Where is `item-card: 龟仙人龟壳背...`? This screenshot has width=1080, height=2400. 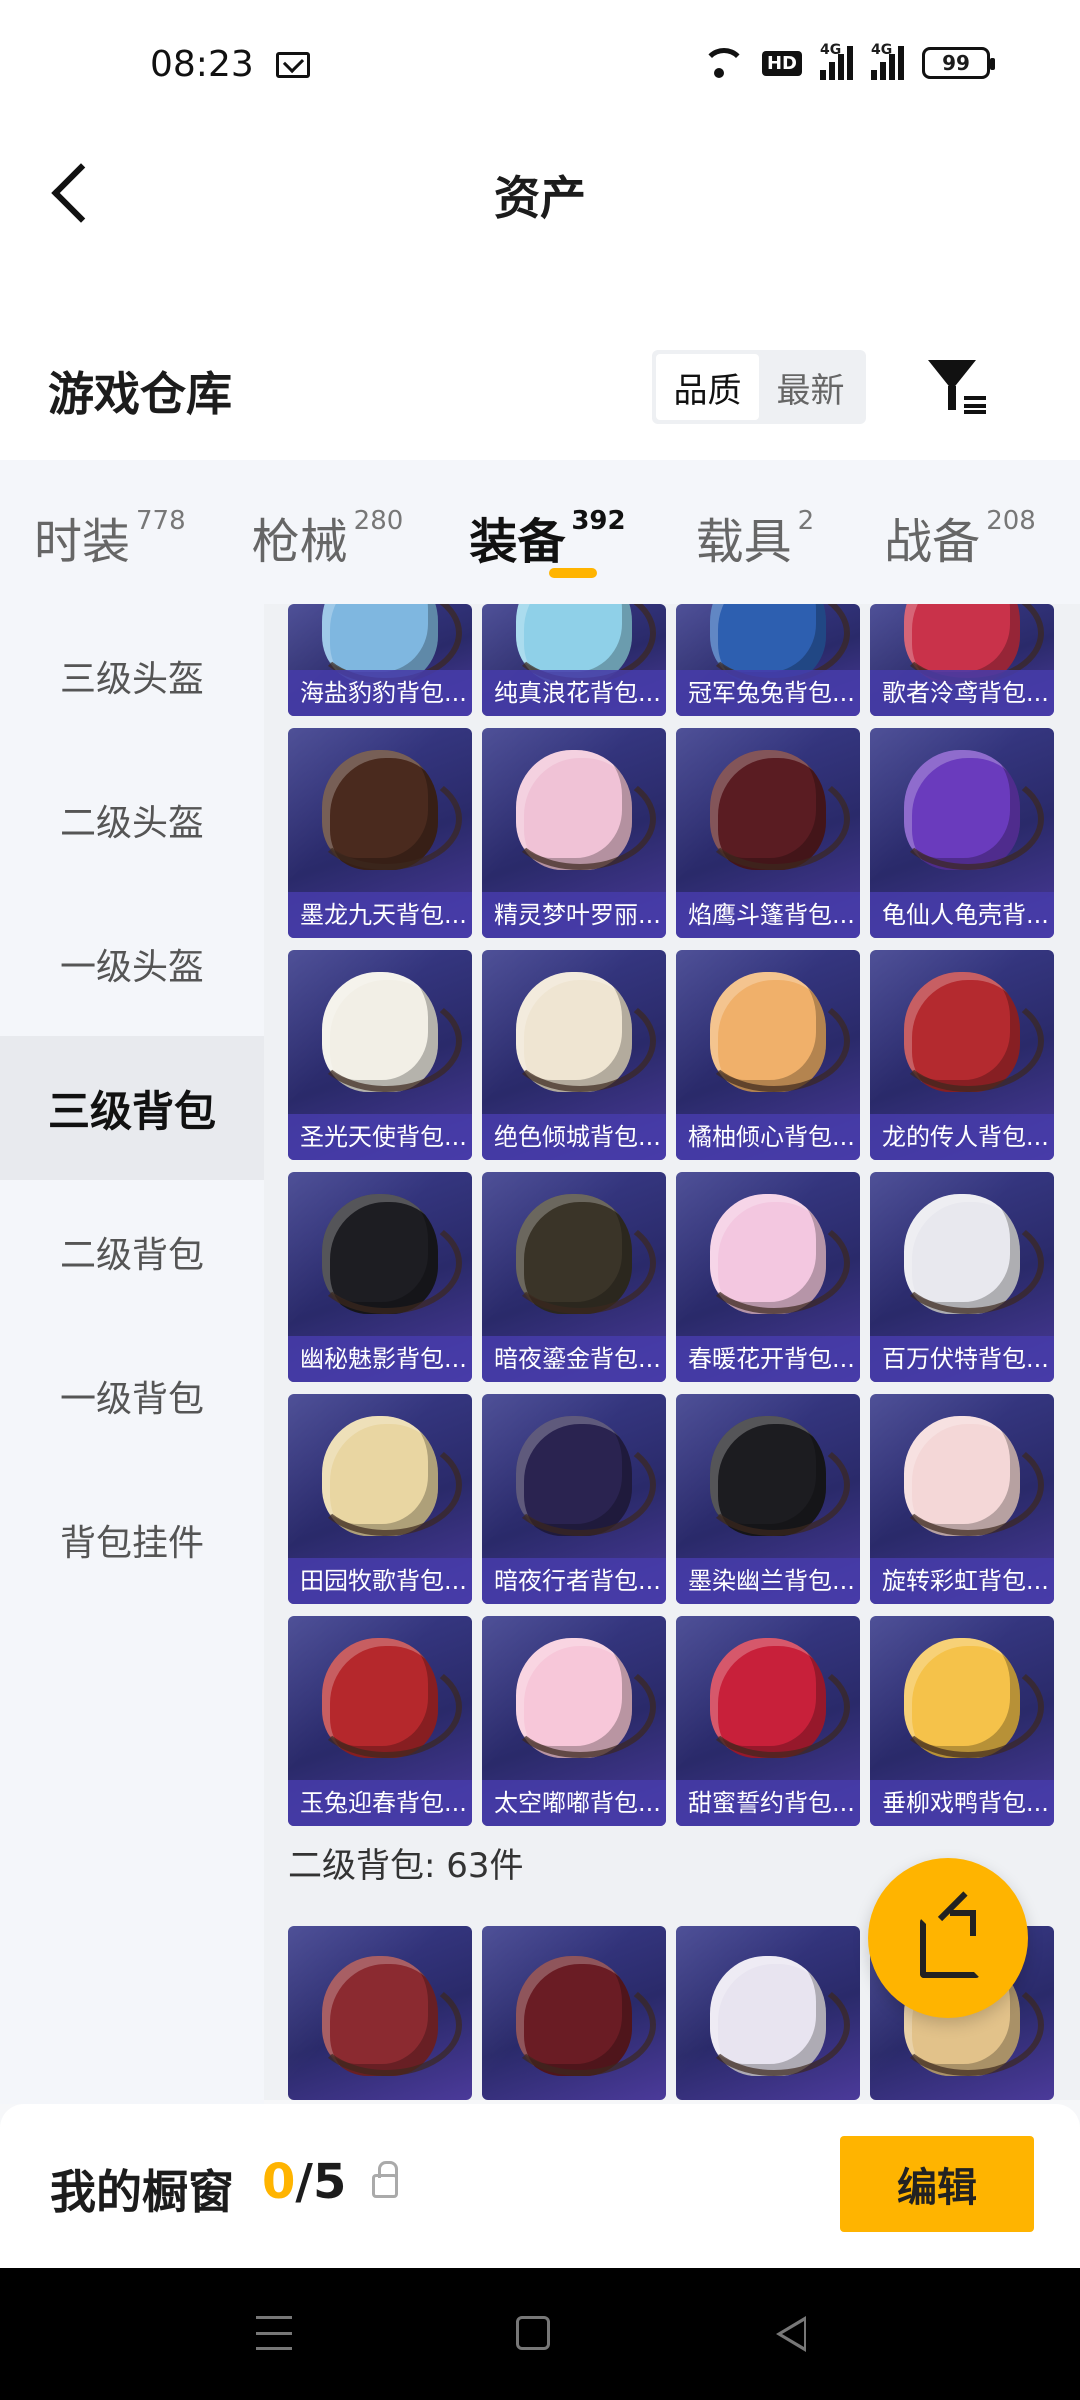 item-card: 龟仙人龟壳背... is located at coordinates (962, 833).